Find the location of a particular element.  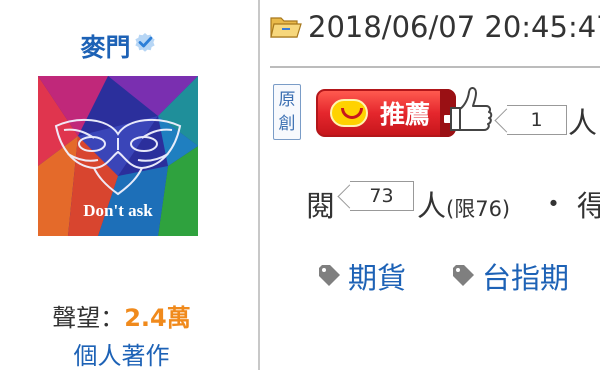

read-label: 閱 is located at coordinates (321, 206).